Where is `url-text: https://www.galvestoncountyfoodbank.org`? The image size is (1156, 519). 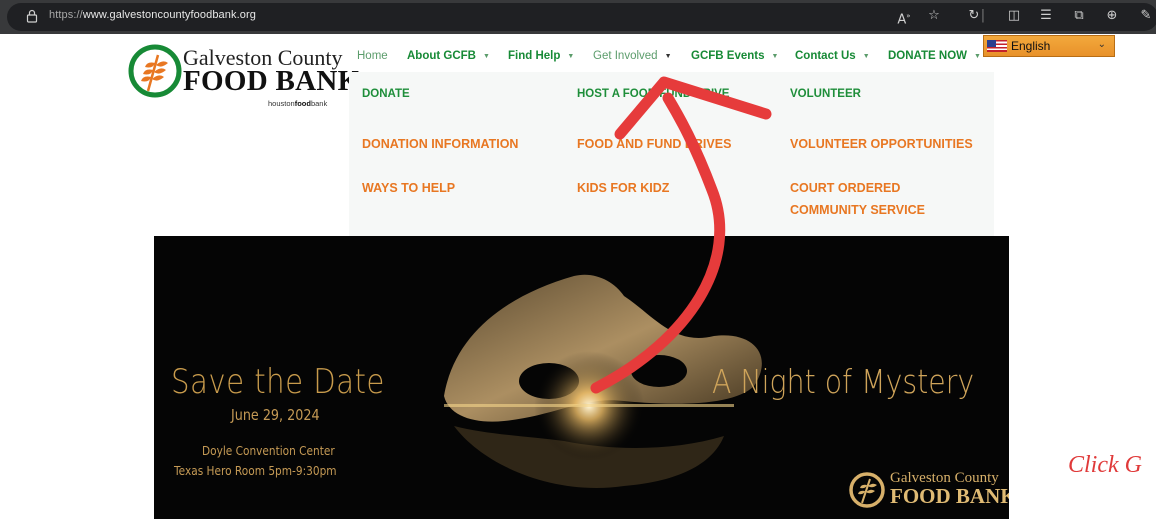
url-text: https://www.galvestoncountyfoodbank.org is located at coordinates (152, 15).